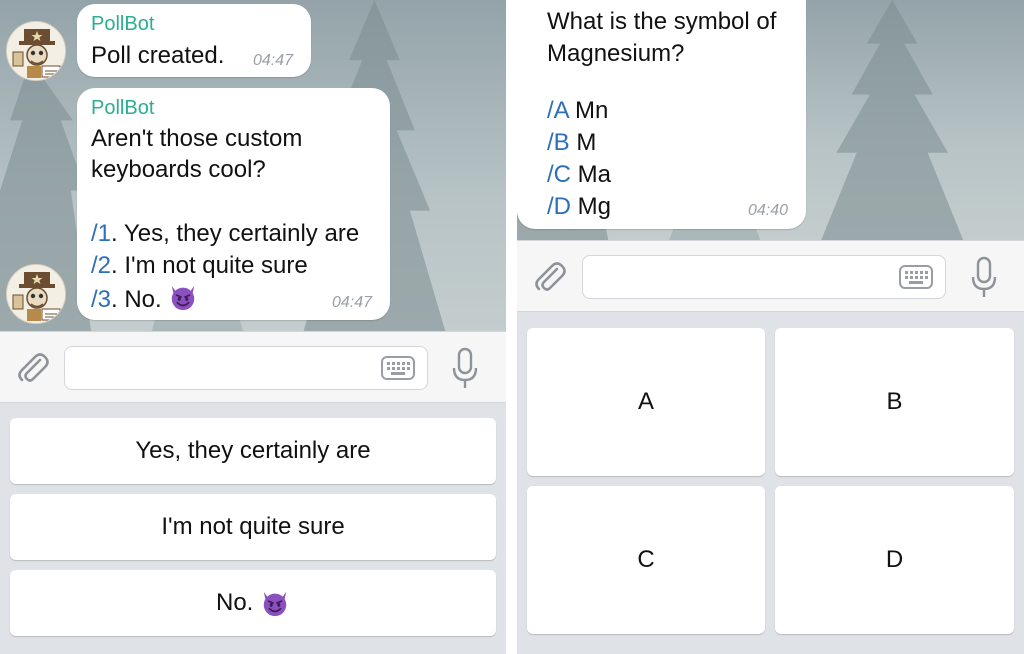 Image resolution: width=1024 pixels, height=654 pixels. What do you see at coordinates (511, 327) in the screenshot?
I see `panel-divider` at bounding box center [511, 327].